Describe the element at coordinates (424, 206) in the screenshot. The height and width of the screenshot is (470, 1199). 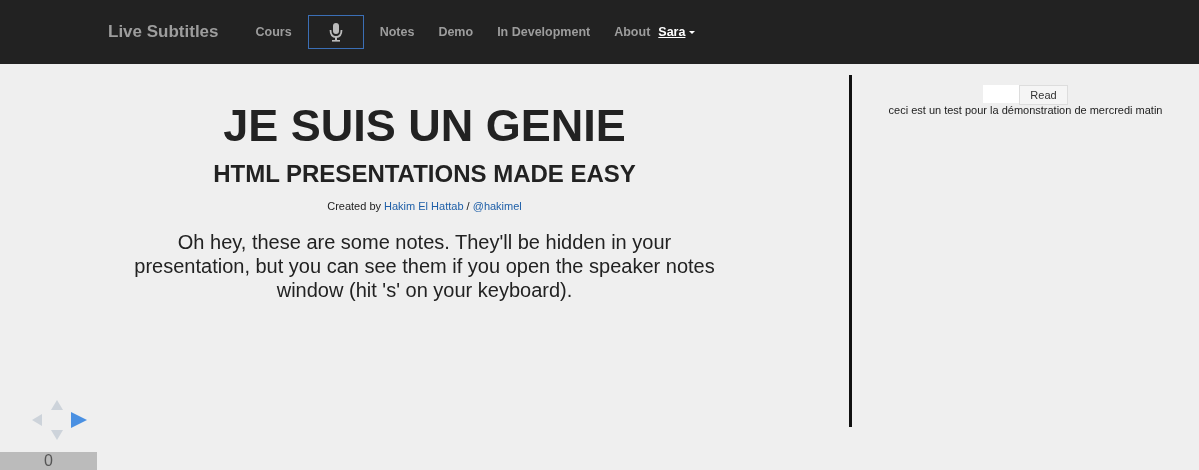
I see `author-link: Hakim El Hattab` at that location.